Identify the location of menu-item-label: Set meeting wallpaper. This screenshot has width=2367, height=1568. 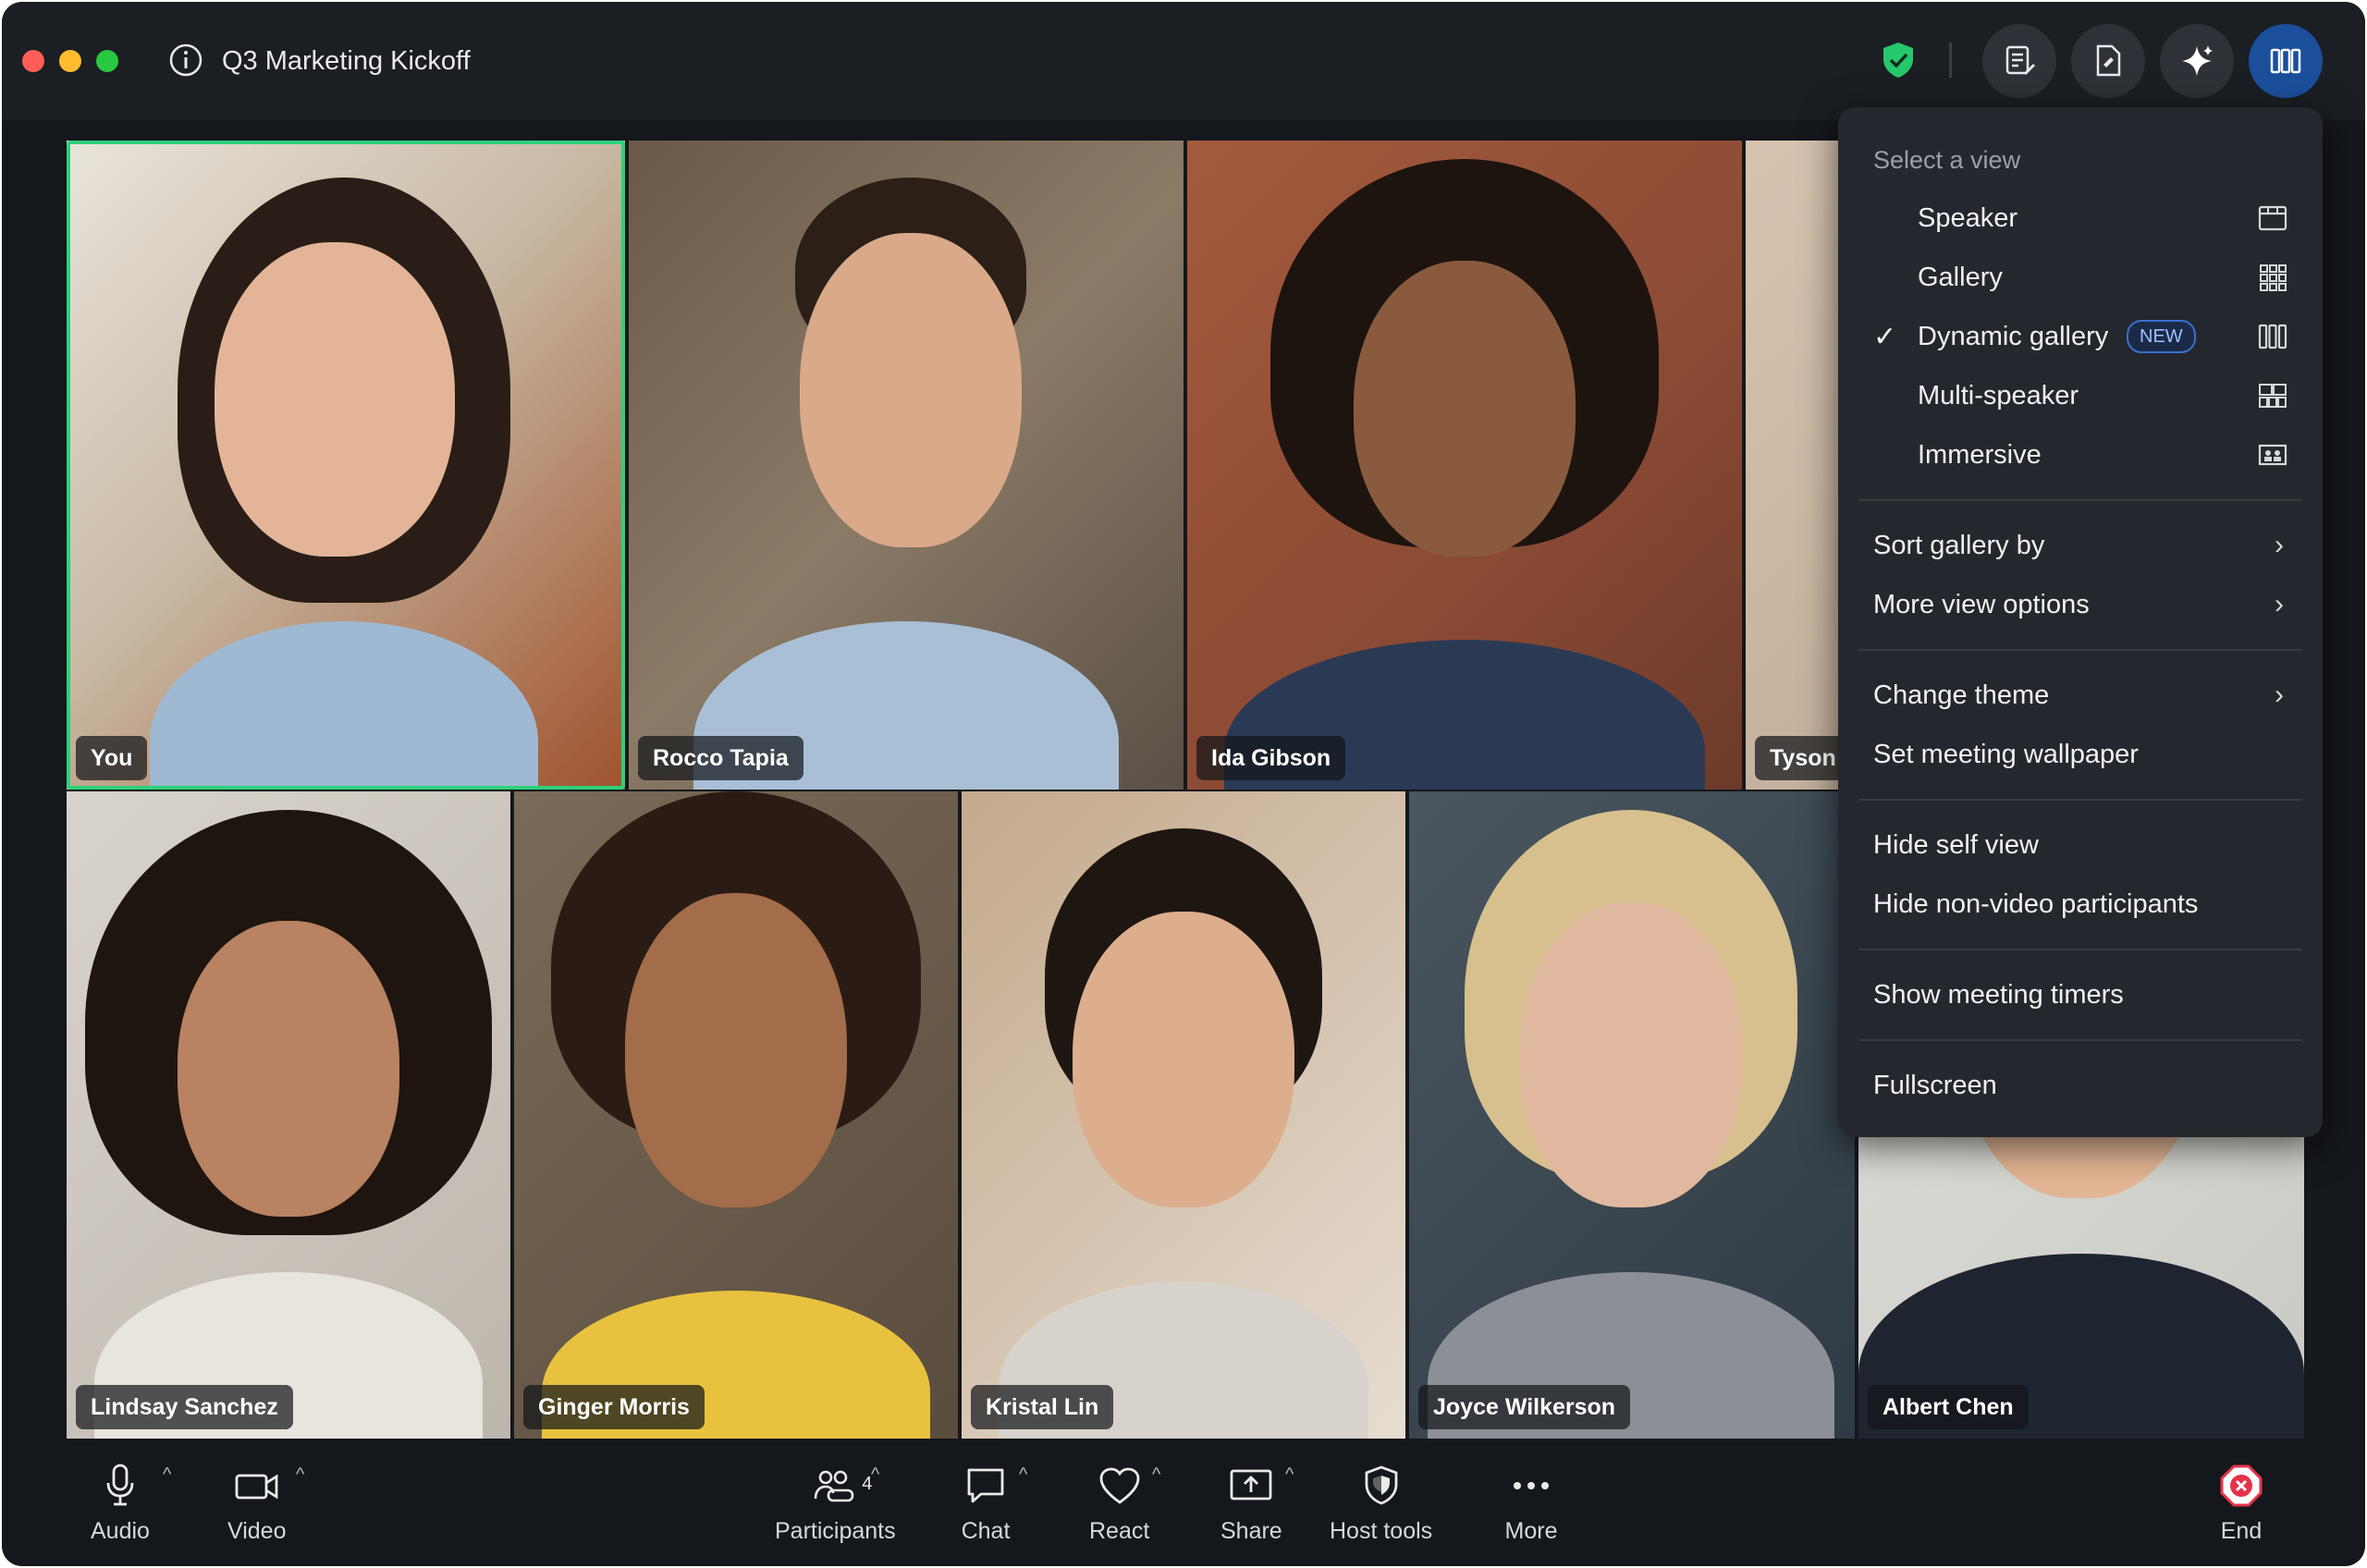
(2006, 754).